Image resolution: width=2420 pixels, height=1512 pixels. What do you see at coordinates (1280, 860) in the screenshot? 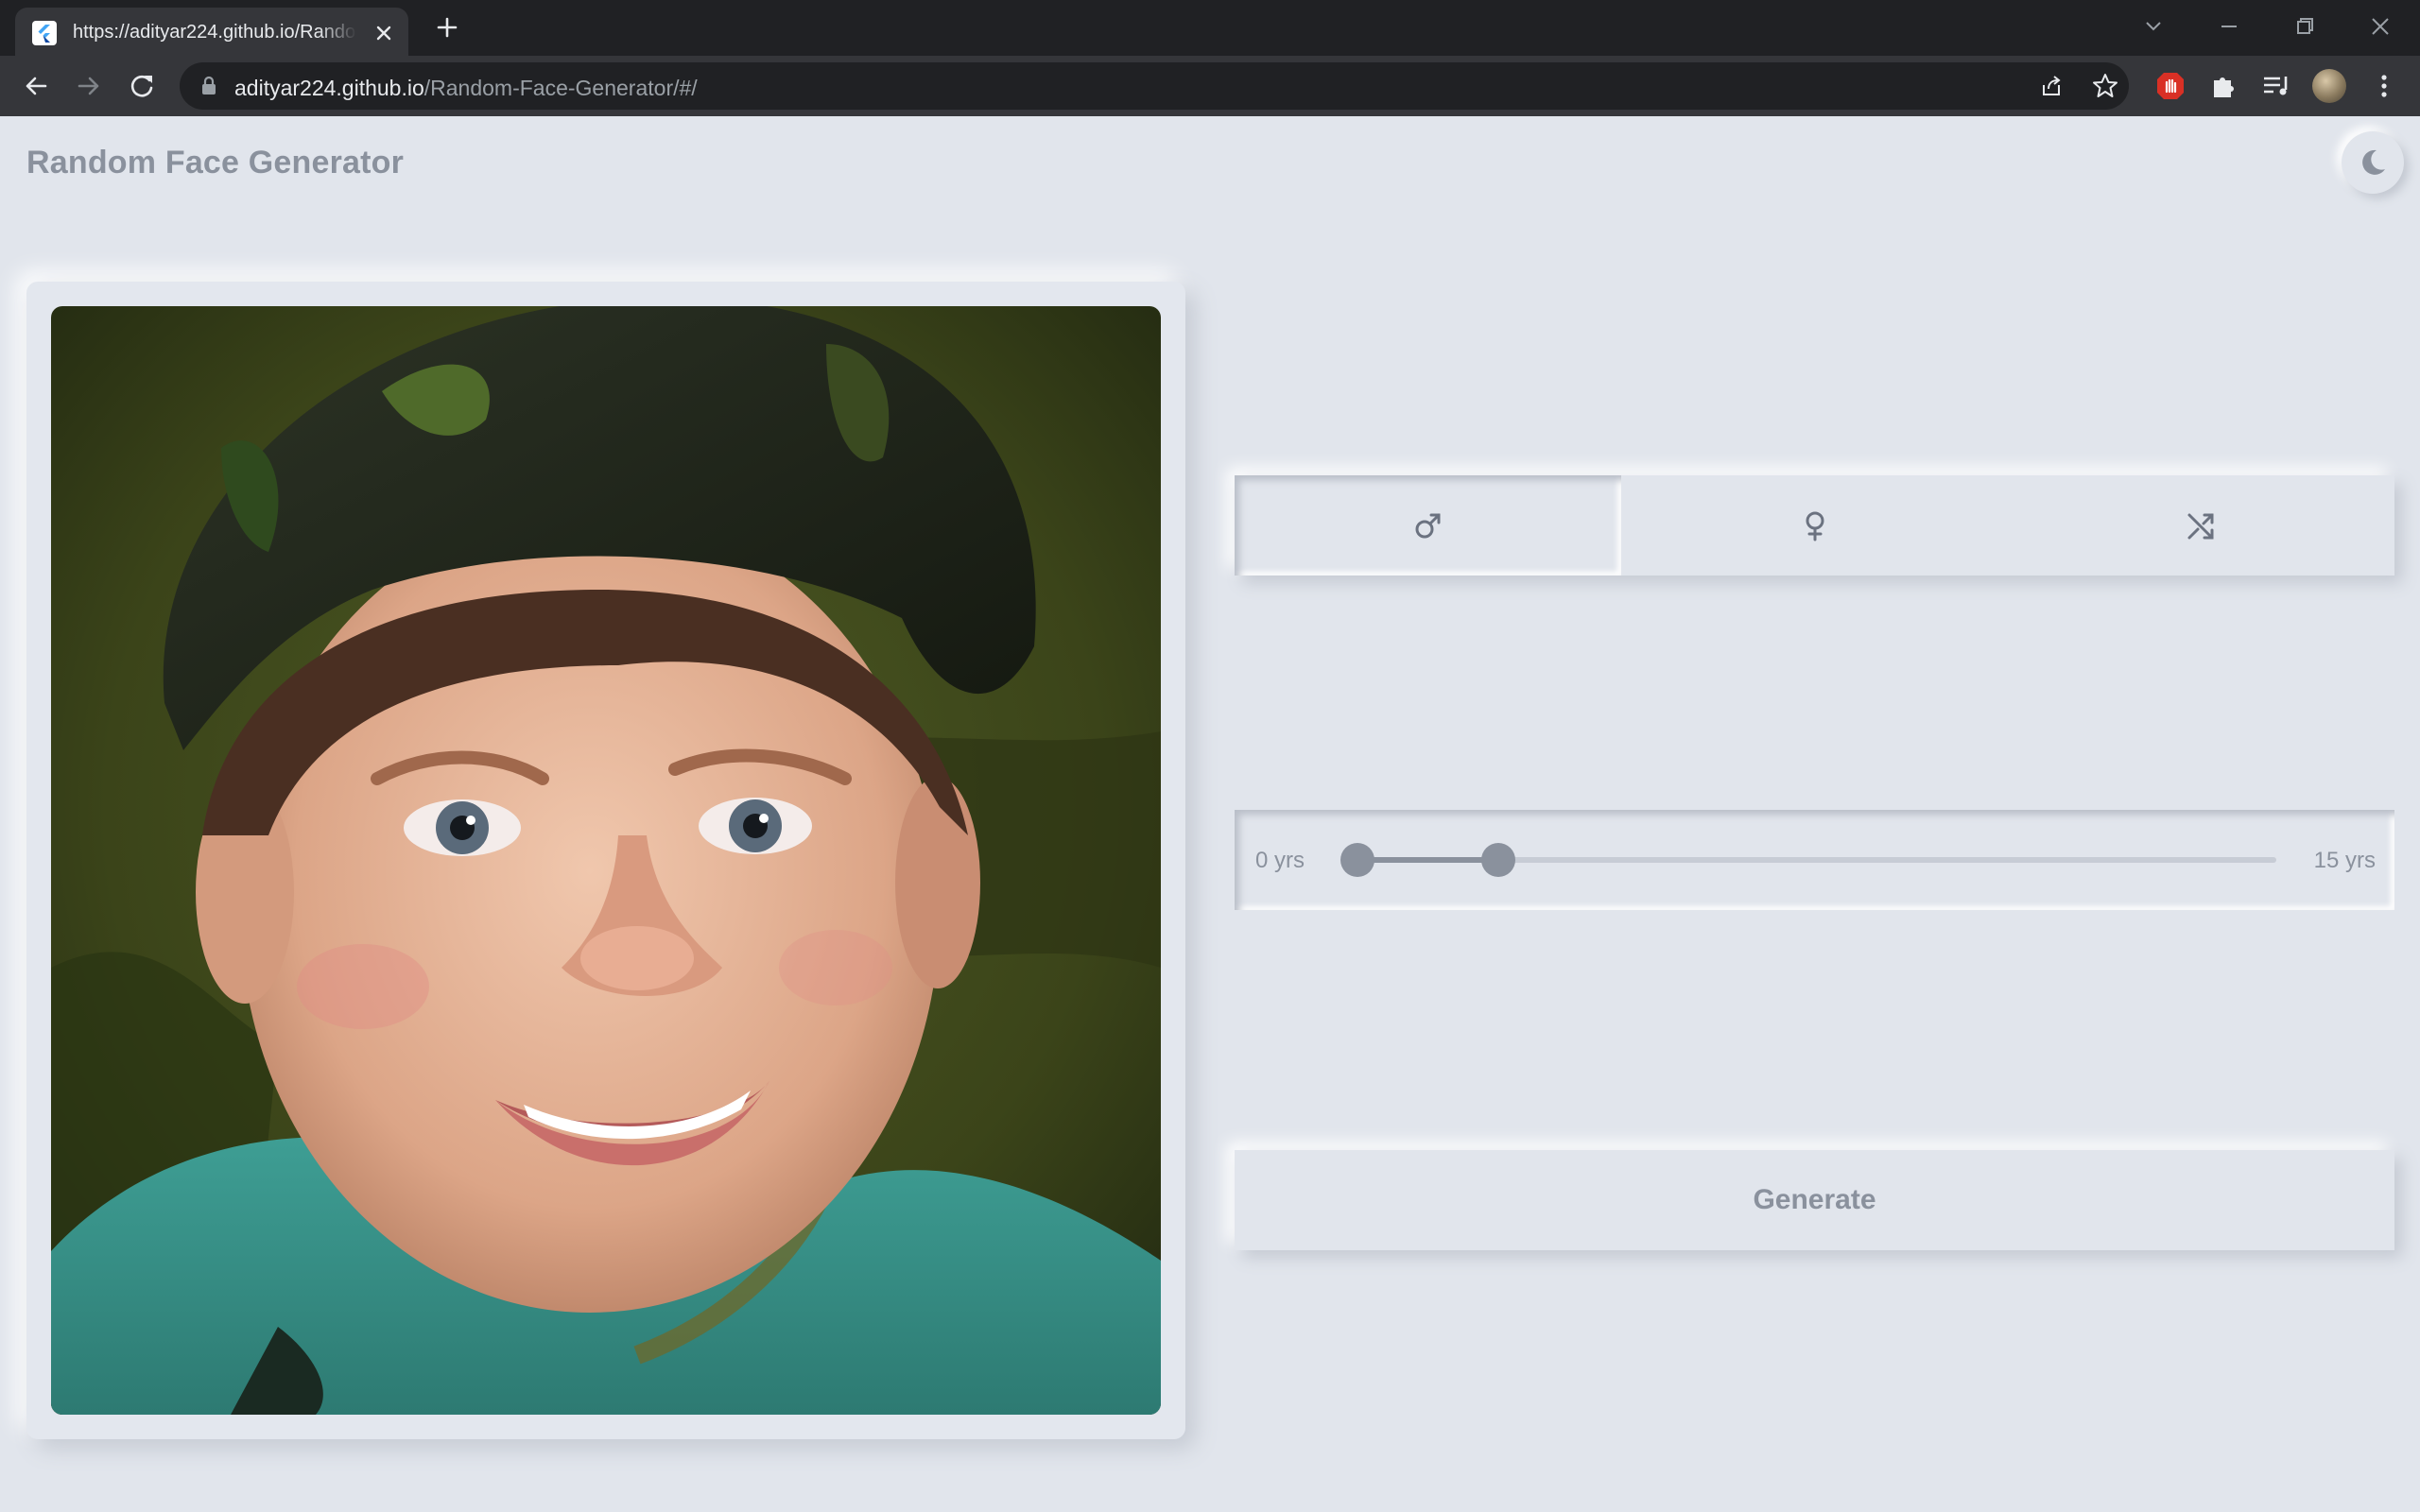
I see `age-min-label: 0 yrs` at bounding box center [1280, 860].